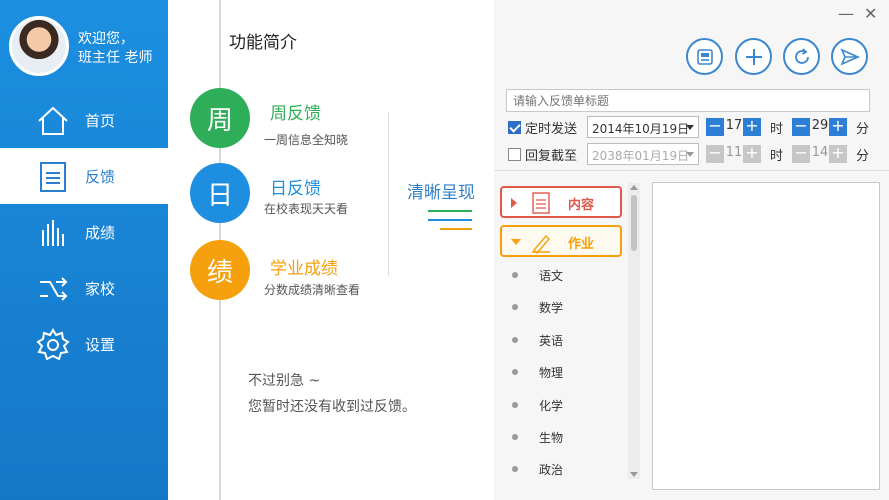  I want to click on refresh-icon, so click(801, 55).